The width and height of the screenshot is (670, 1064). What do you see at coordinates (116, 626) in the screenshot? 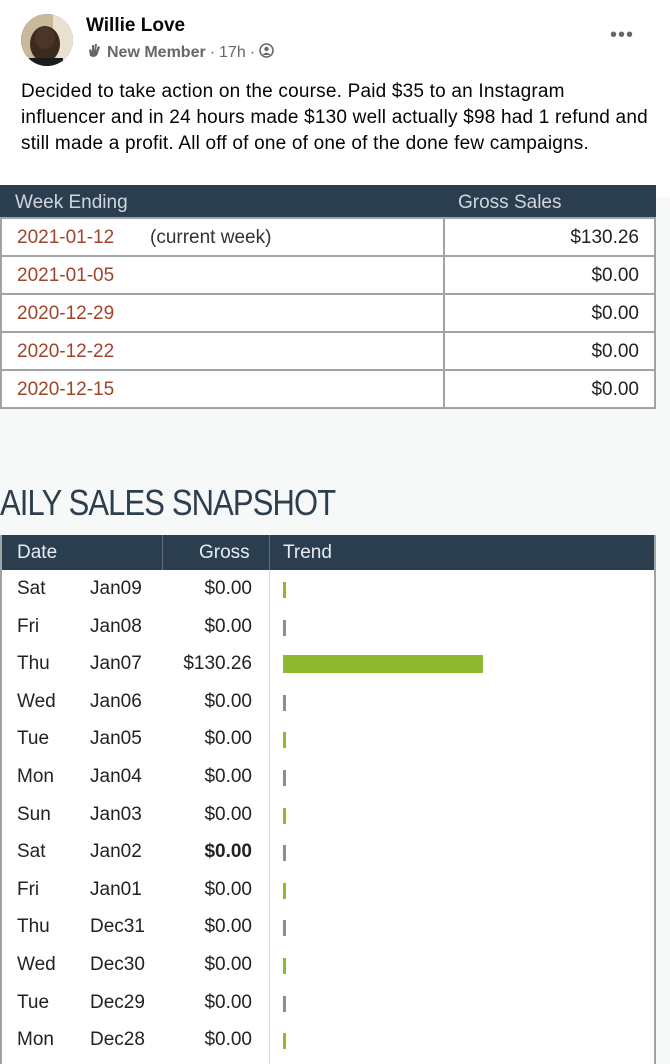
I see `day-date: Jan08` at bounding box center [116, 626].